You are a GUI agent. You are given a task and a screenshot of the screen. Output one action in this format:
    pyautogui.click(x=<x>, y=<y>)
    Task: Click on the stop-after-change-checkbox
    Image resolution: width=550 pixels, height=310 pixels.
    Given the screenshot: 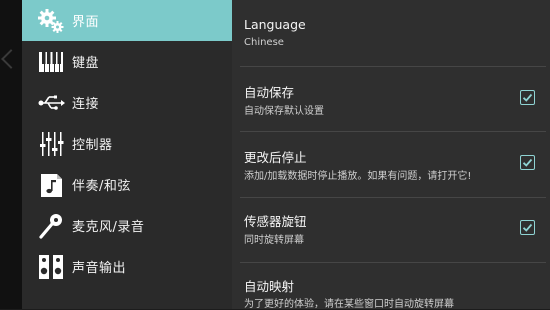 What is the action you would take?
    pyautogui.click(x=527, y=162)
    